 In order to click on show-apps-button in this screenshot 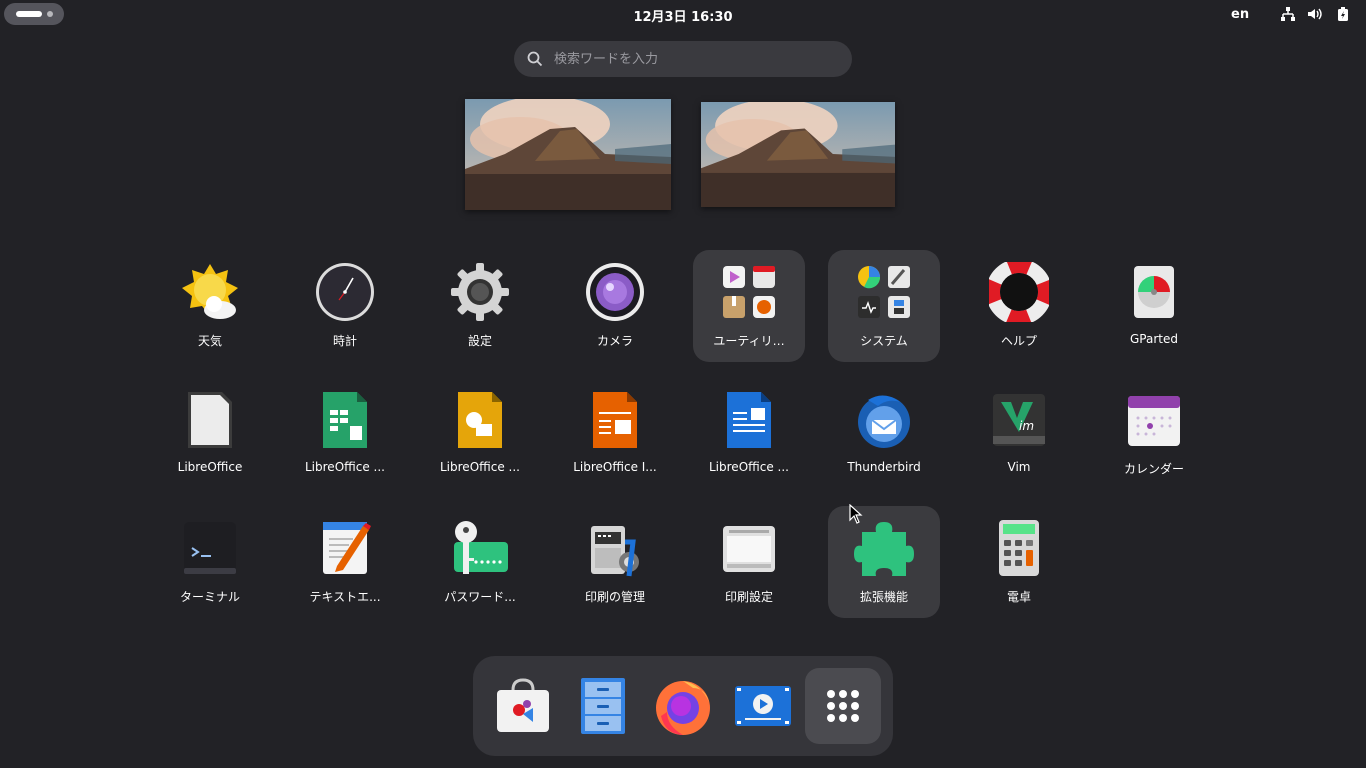, I will do `click(843, 706)`.